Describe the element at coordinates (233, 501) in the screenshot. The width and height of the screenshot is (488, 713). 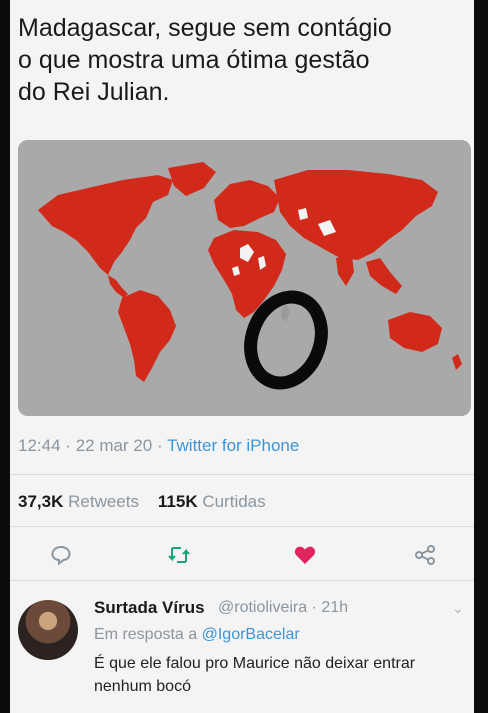
I see `likes-label: Curtidas` at that location.